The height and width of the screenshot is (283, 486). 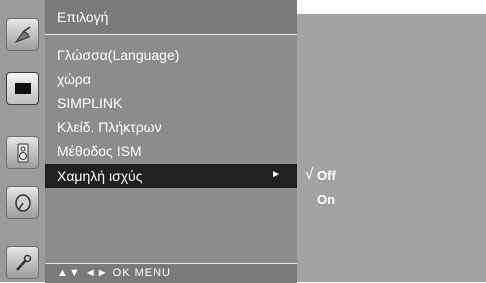 I want to click on satellite-dish-icon, so click(x=22, y=34).